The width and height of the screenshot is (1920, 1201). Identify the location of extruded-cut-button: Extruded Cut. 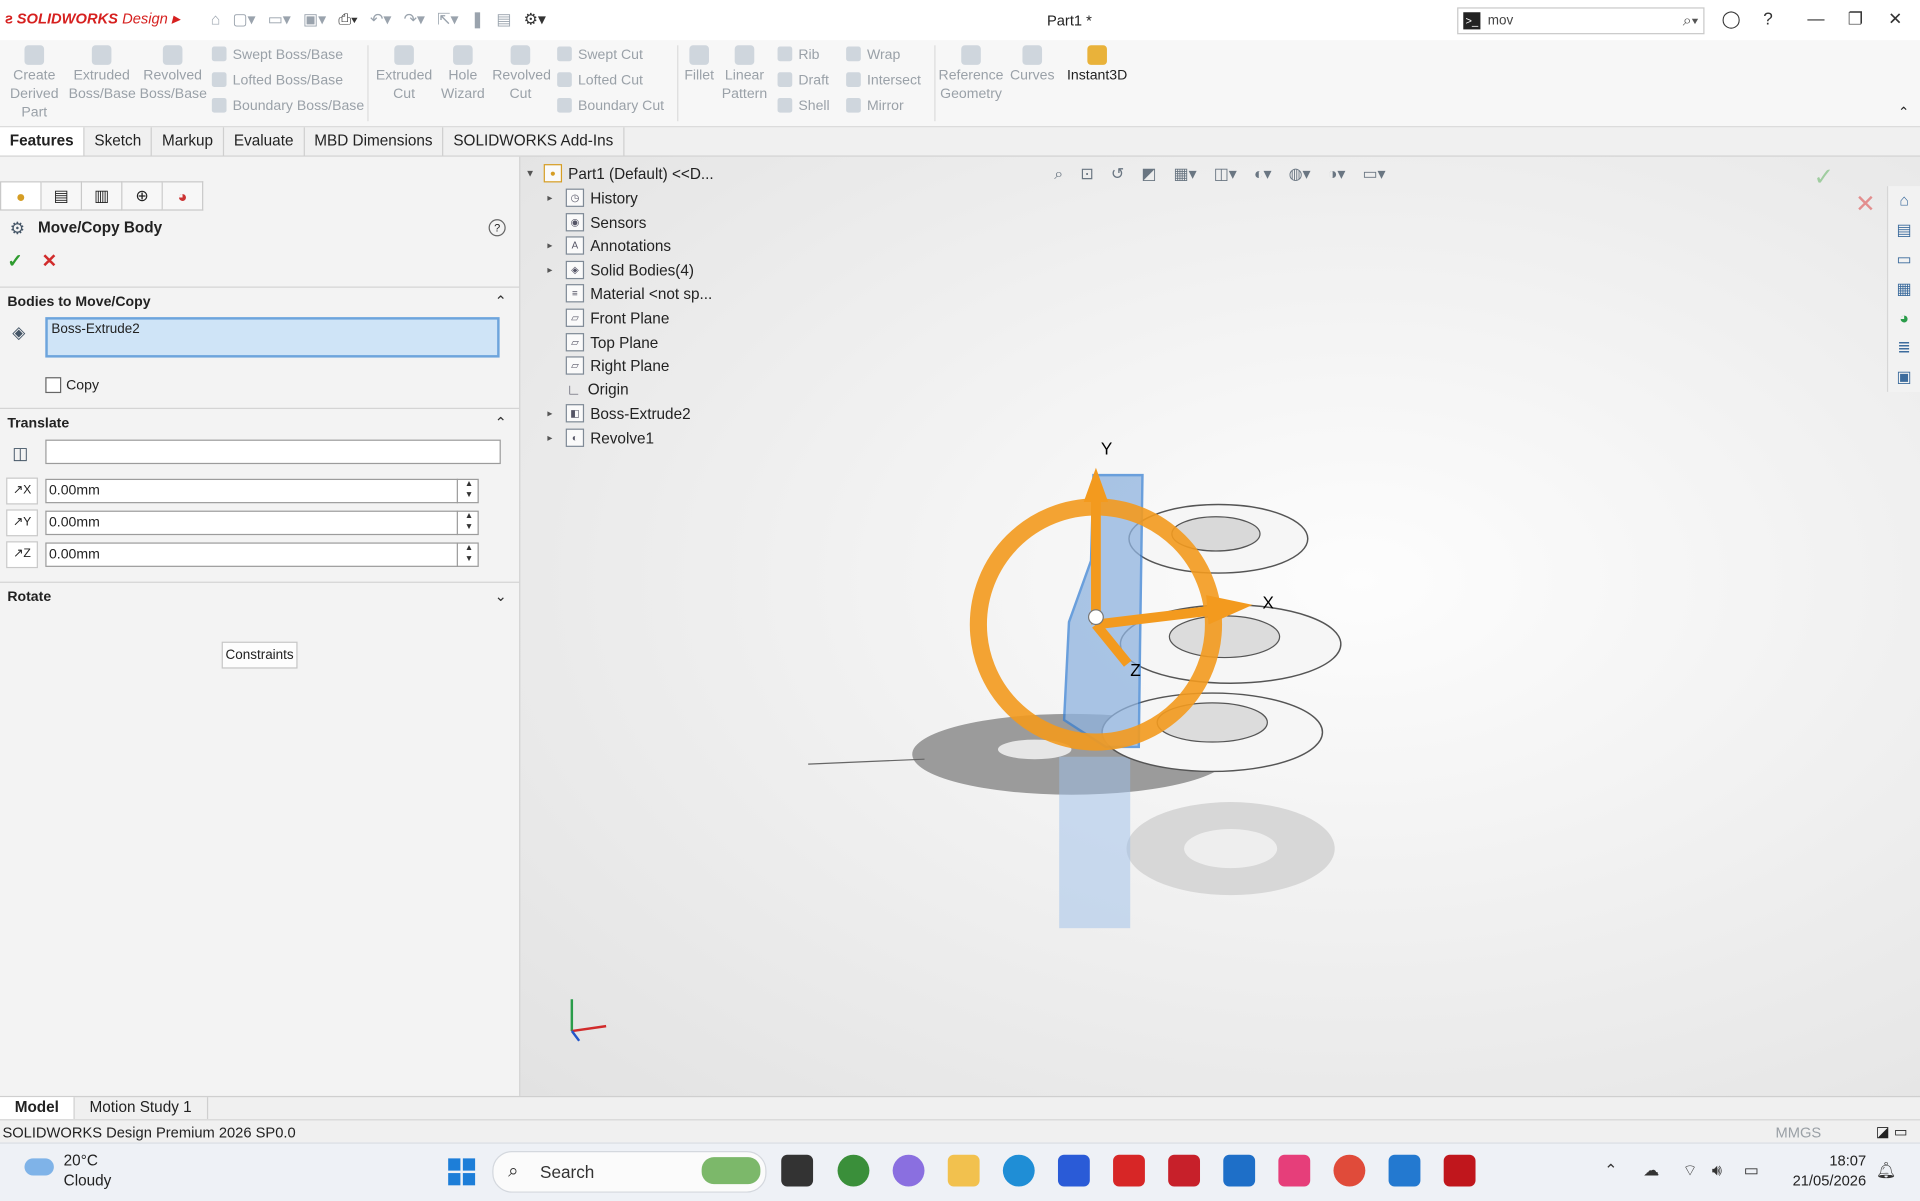
(404, 74).